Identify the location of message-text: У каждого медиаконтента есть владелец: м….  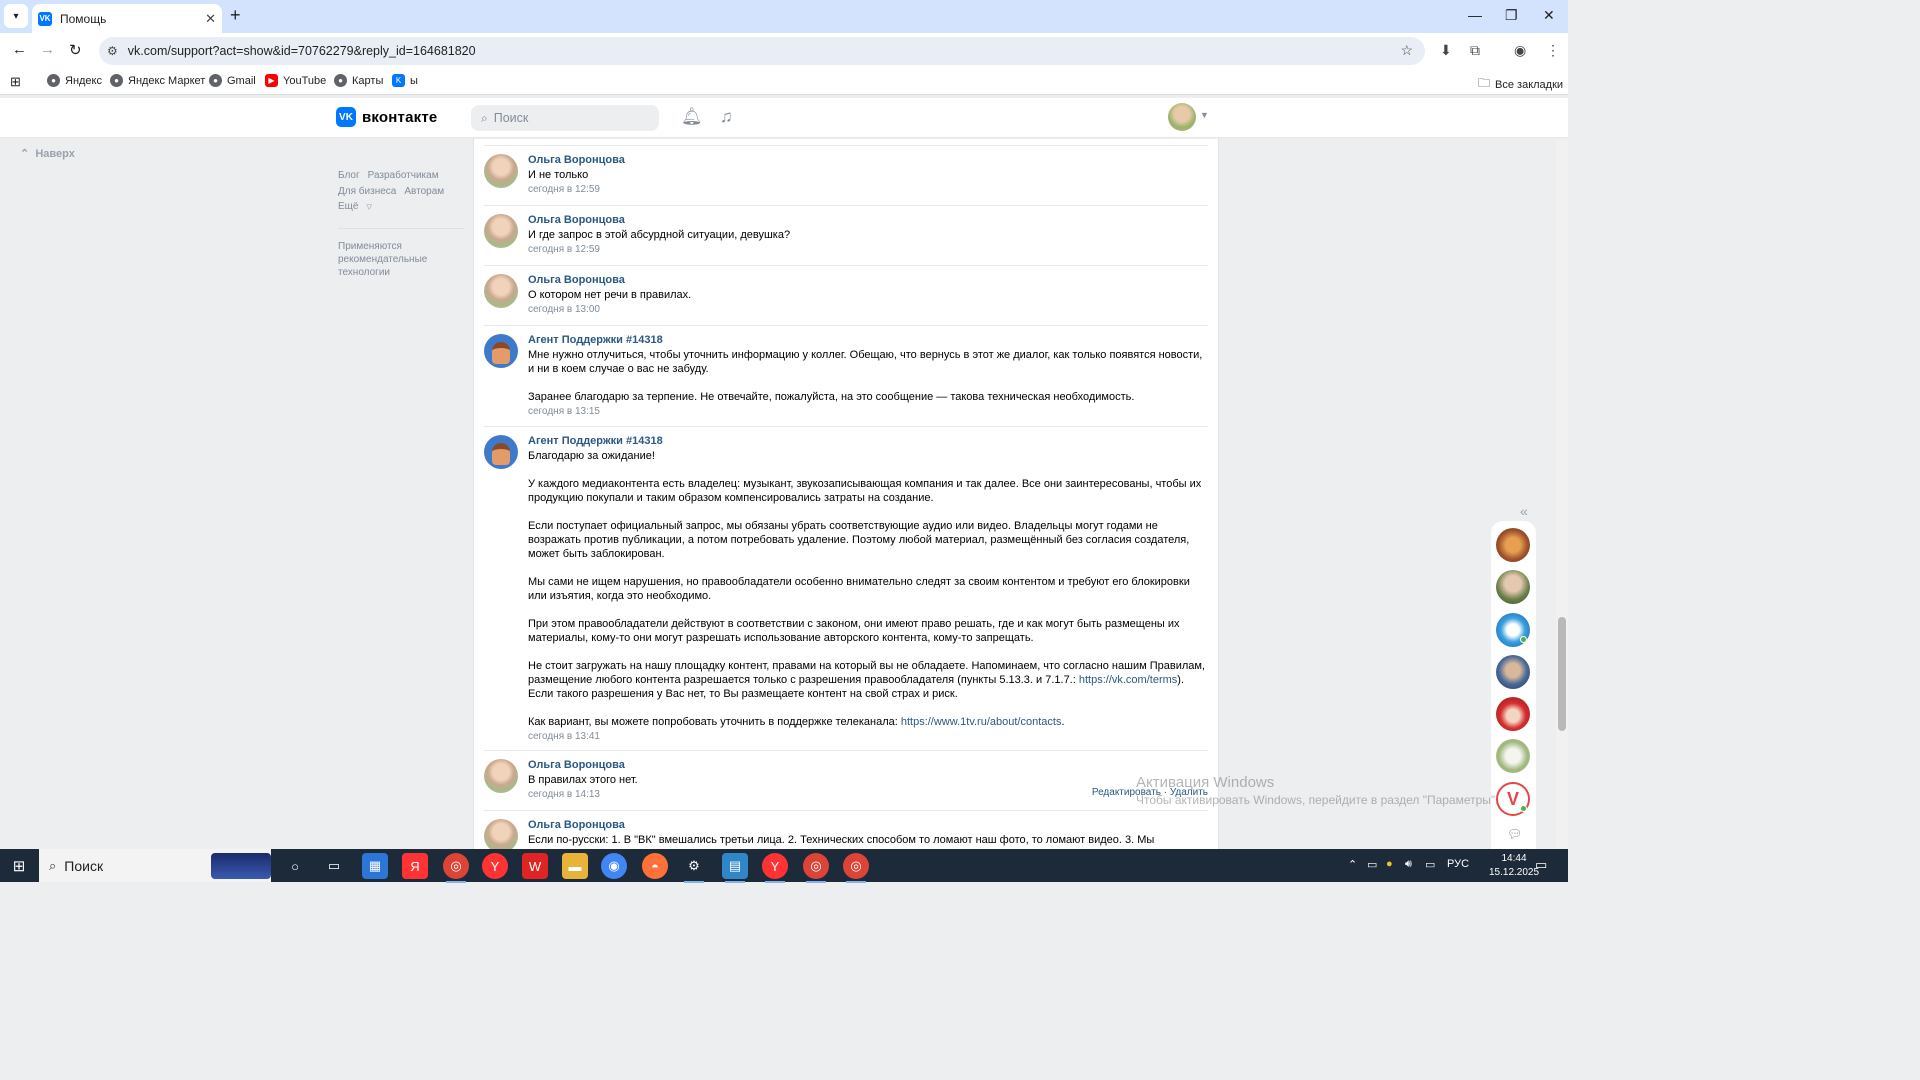
(865, 491).